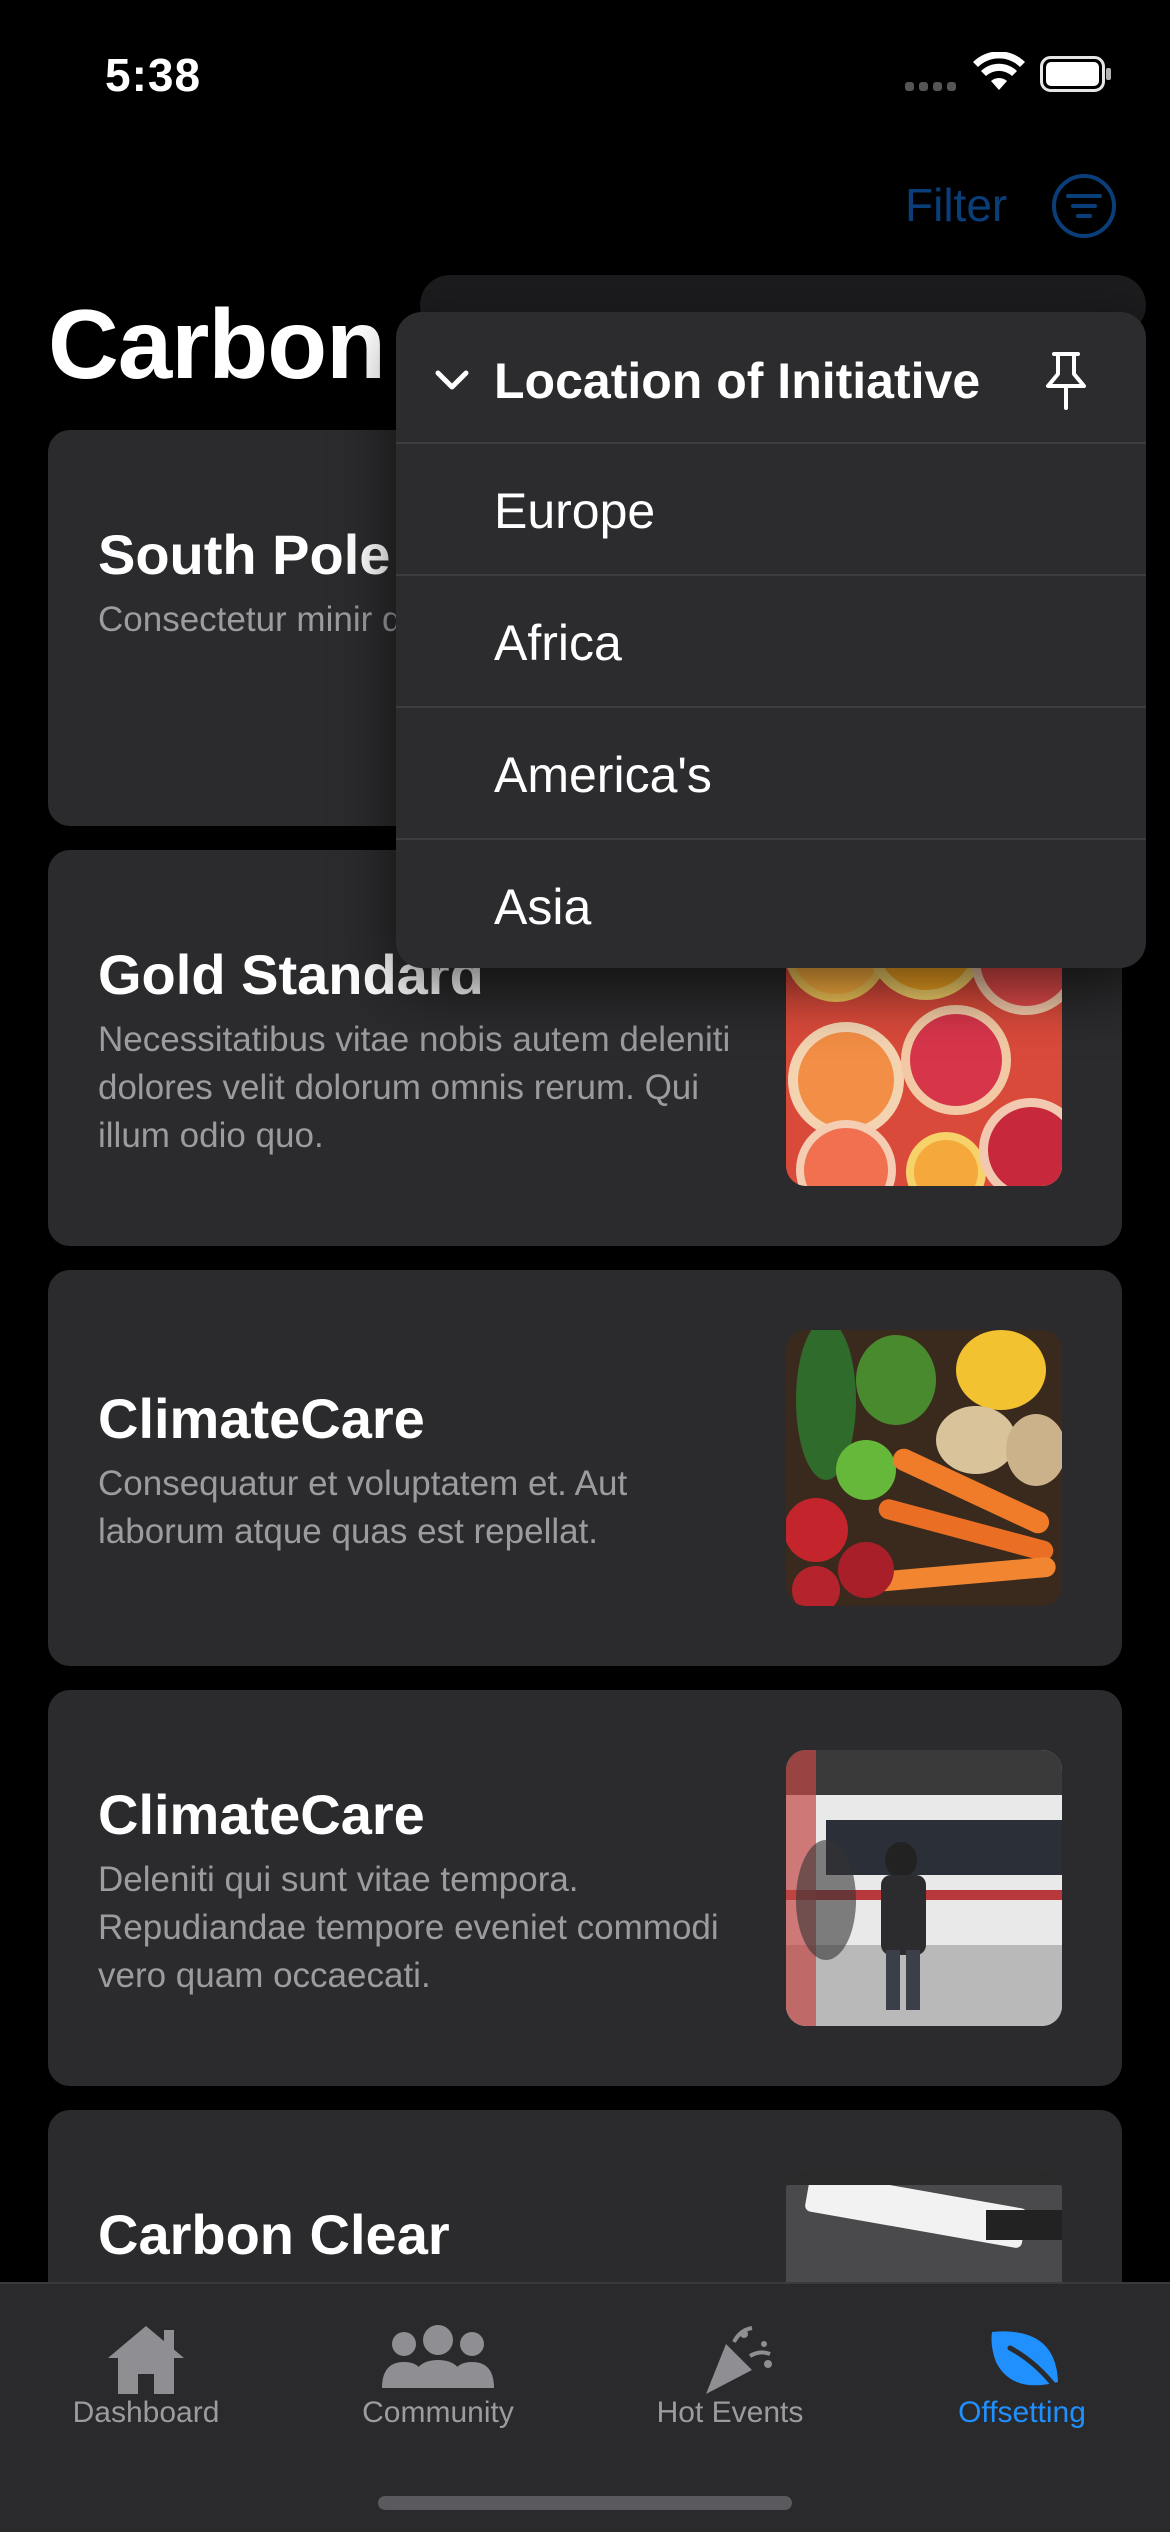 This screenshot has width=1170, height=2532. I want to click on tab-community: Community, so click(438, 2367).